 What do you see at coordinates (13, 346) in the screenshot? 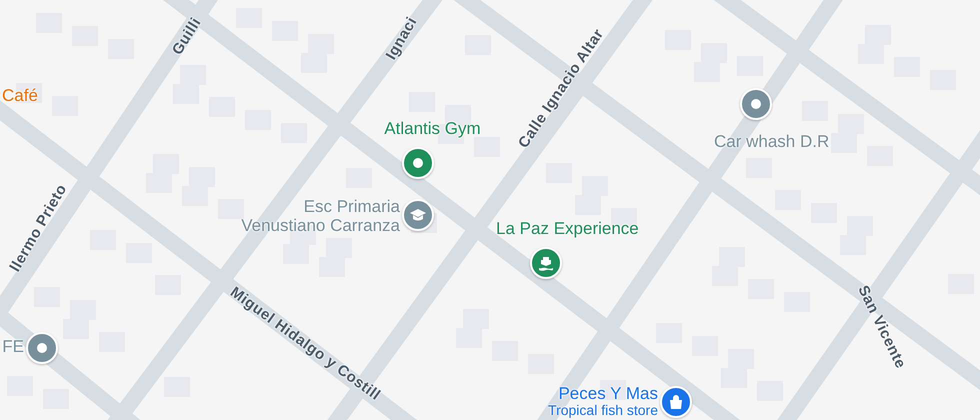
I see `place-name: FE` at bounding box center [13, 346].